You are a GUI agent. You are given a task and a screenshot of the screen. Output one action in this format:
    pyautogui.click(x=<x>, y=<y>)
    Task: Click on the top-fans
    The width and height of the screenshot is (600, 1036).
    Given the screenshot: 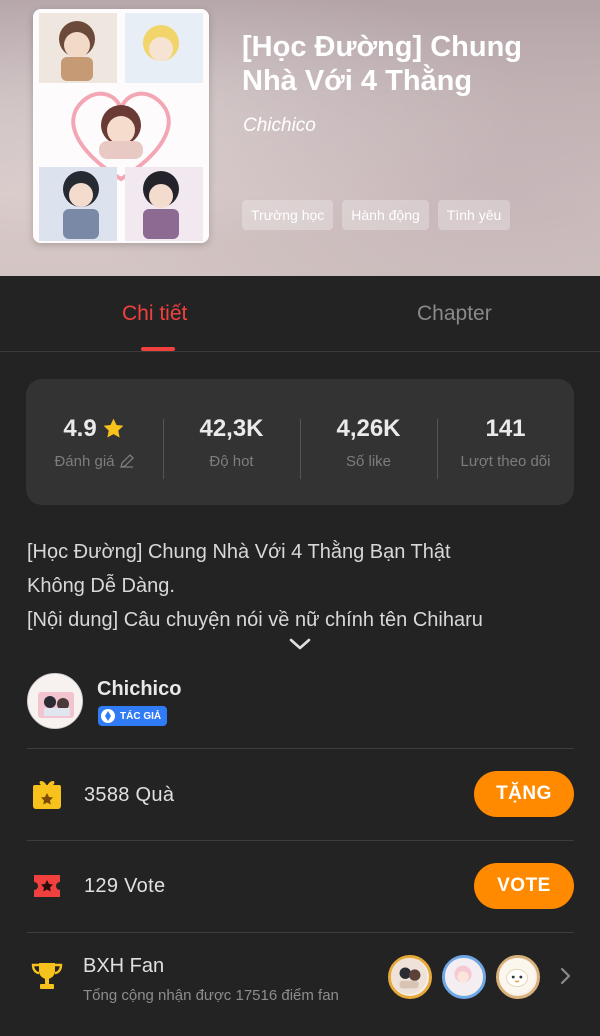 What is the action you would take?
    pyautogui.click(x=465, y=978)
    